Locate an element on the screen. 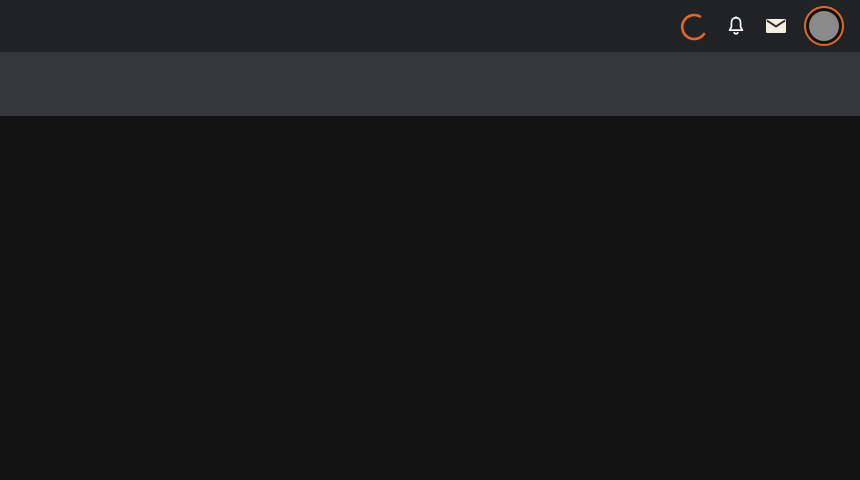 This screenshot has height=480, width=860. bell-icon is located at coordinates (736, 26).